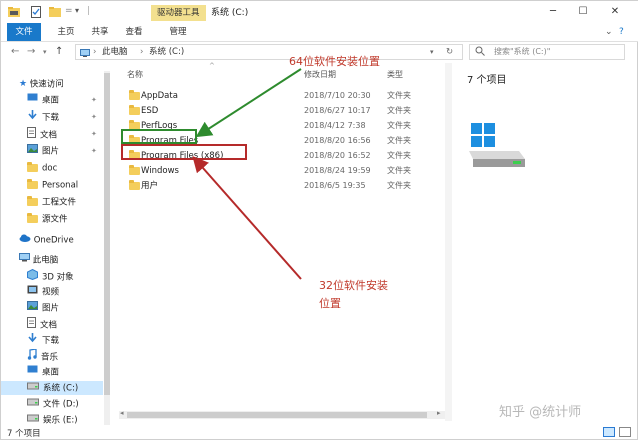 This screenshot has width=638, height=441. I want to click on sidebar-item-label: Personal, so click(60, 185).